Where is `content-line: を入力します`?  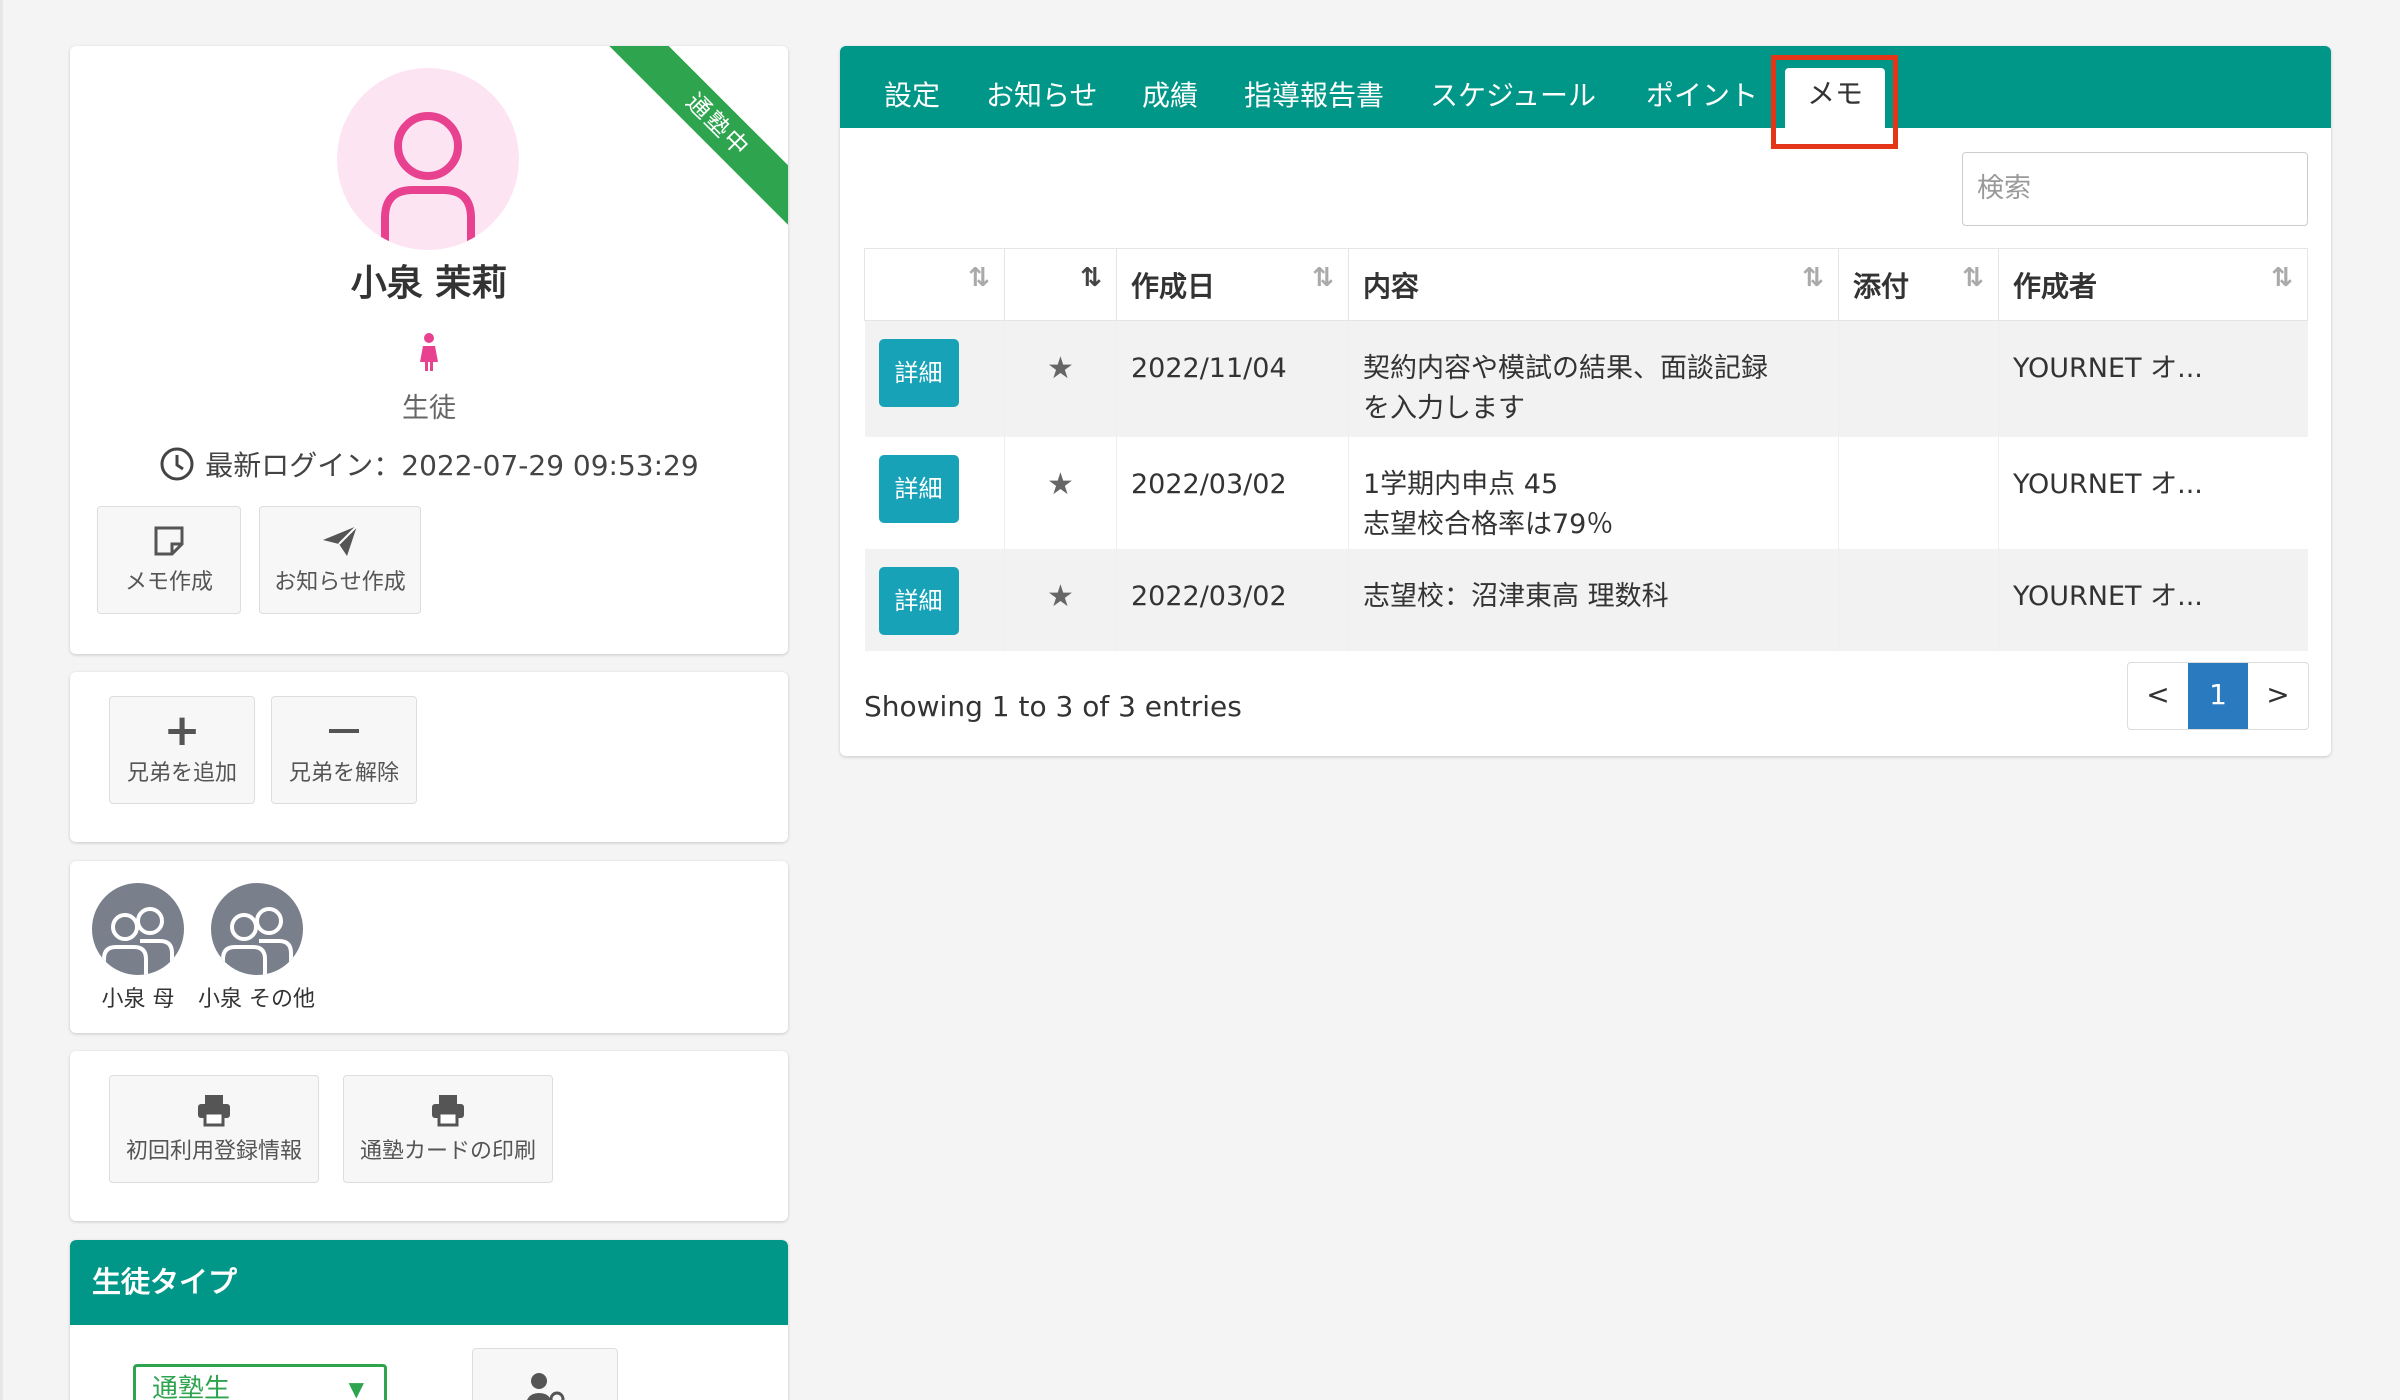
content-line: を入力します is located at coordinates (1444, 408).